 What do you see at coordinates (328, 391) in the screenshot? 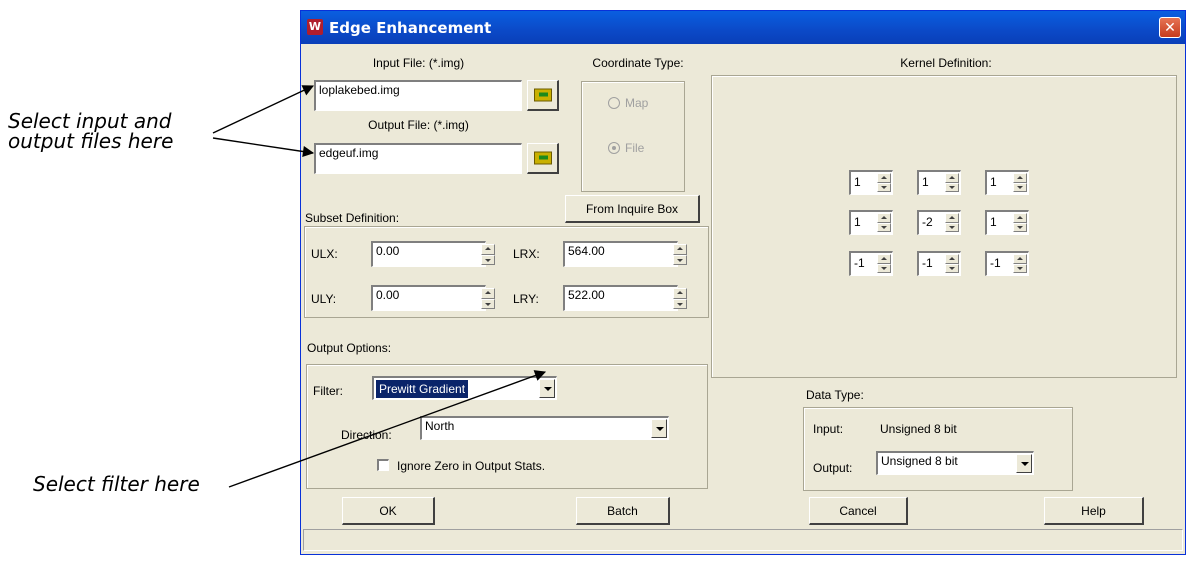
I see `filter-label: Filter:` at bounding box center [328, 391].